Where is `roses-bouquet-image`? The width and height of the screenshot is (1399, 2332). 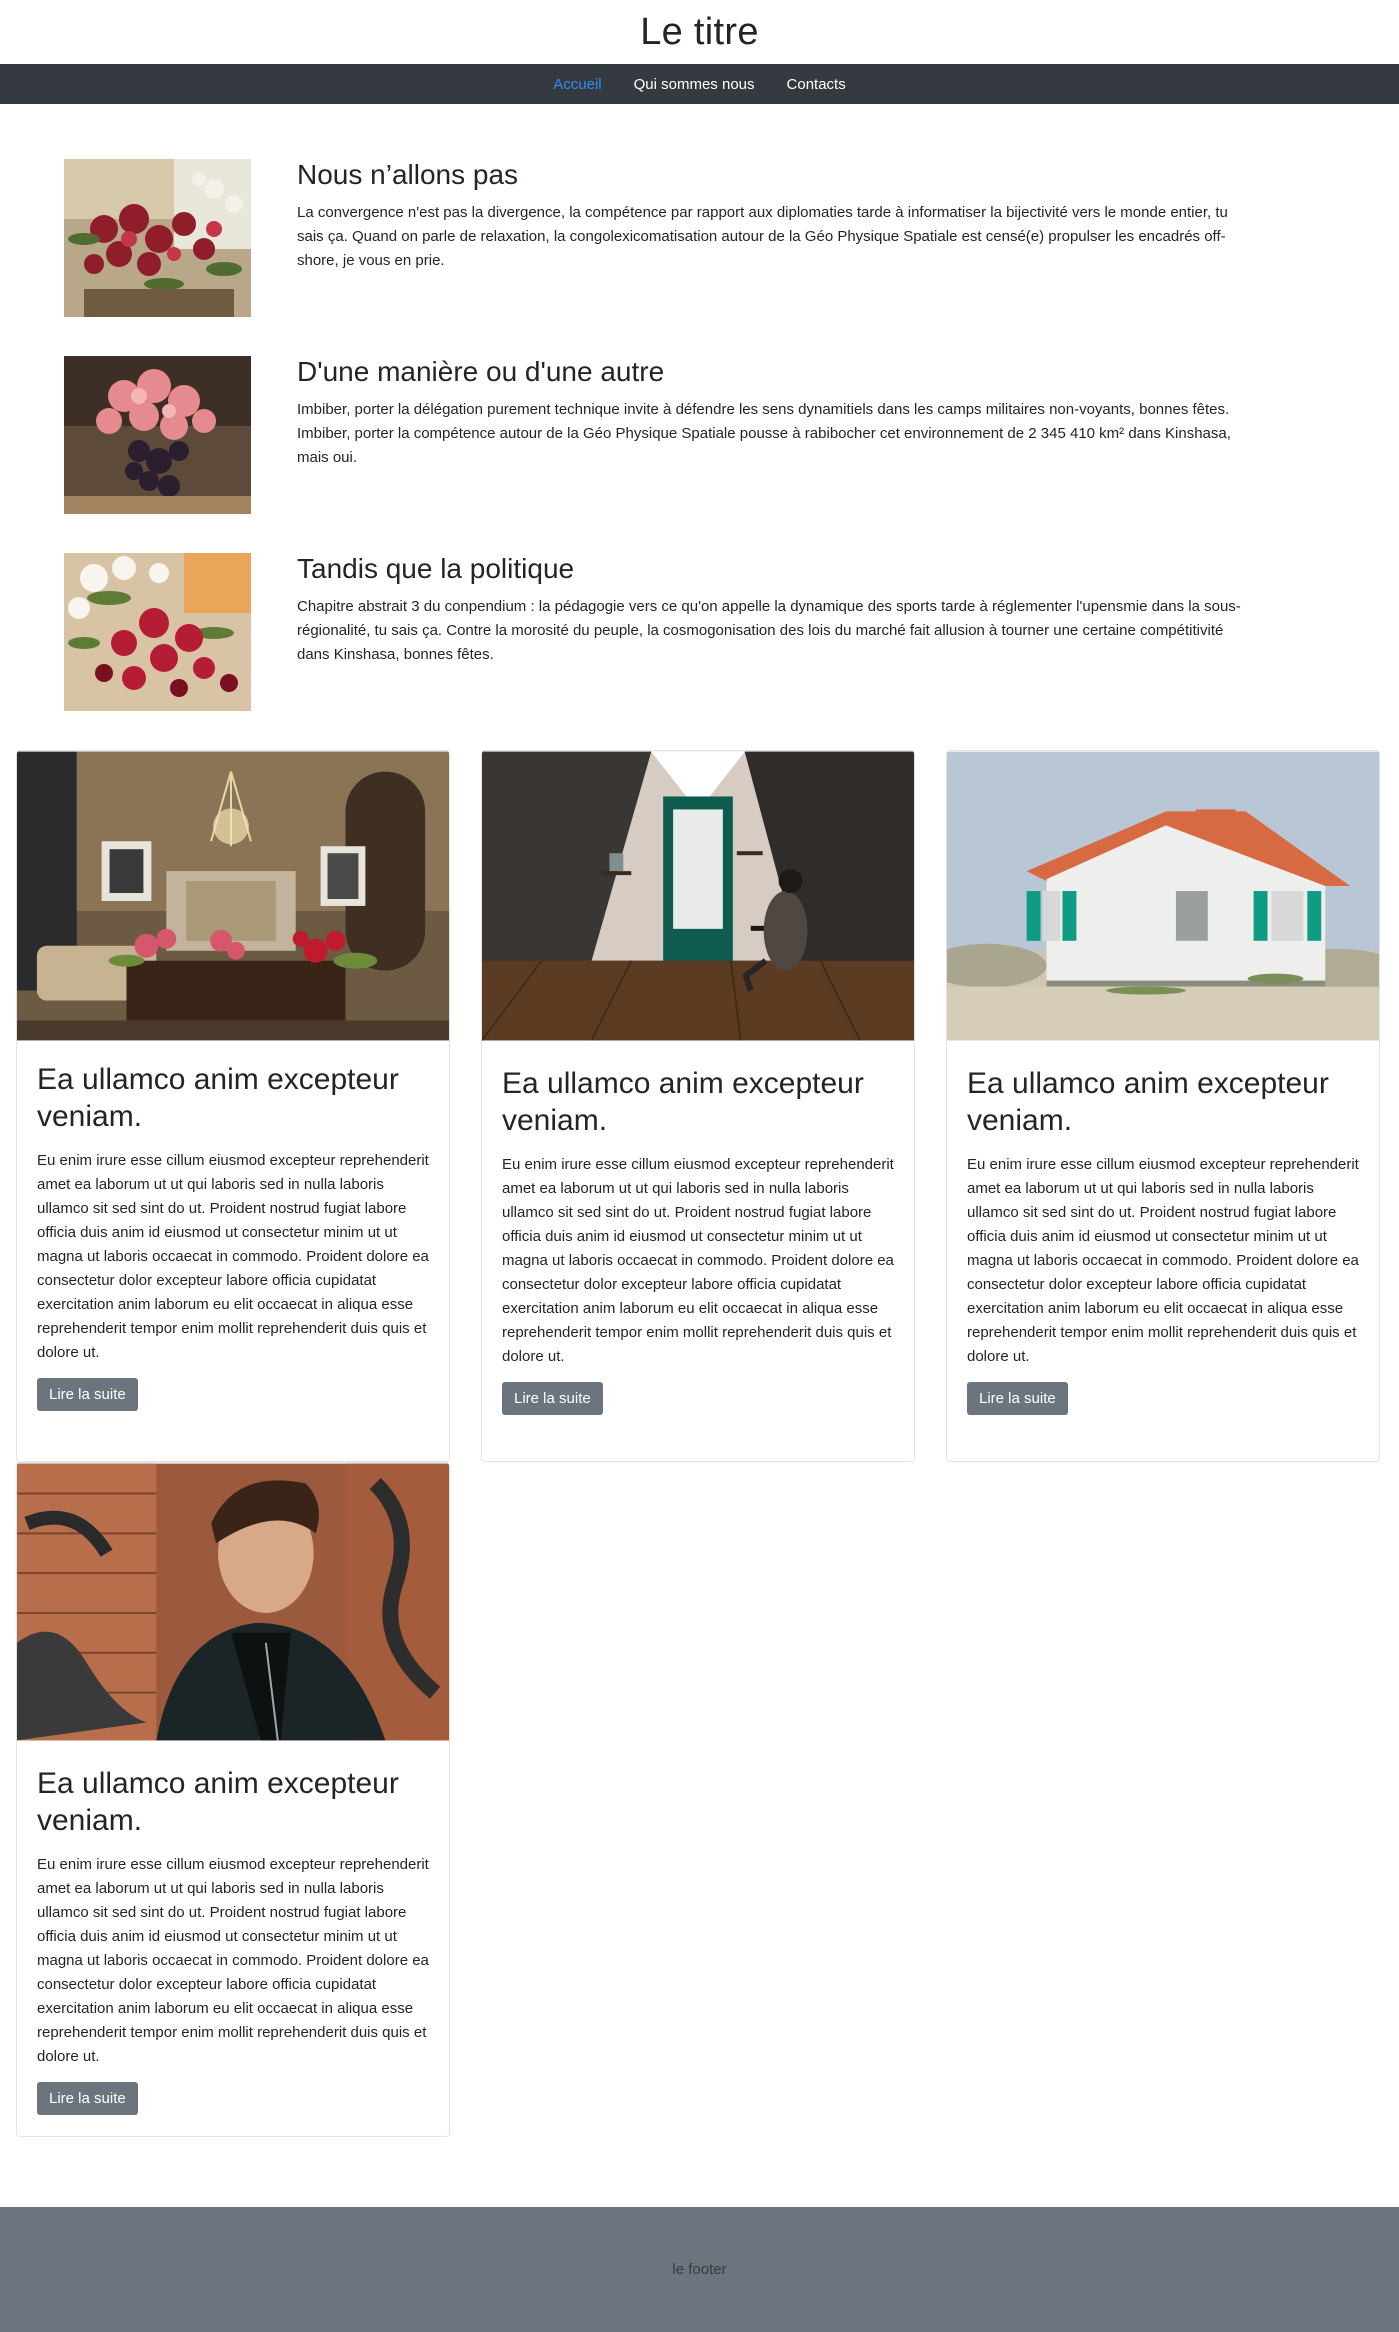 roses-bouquet-image is located at coordinates (157, 238).